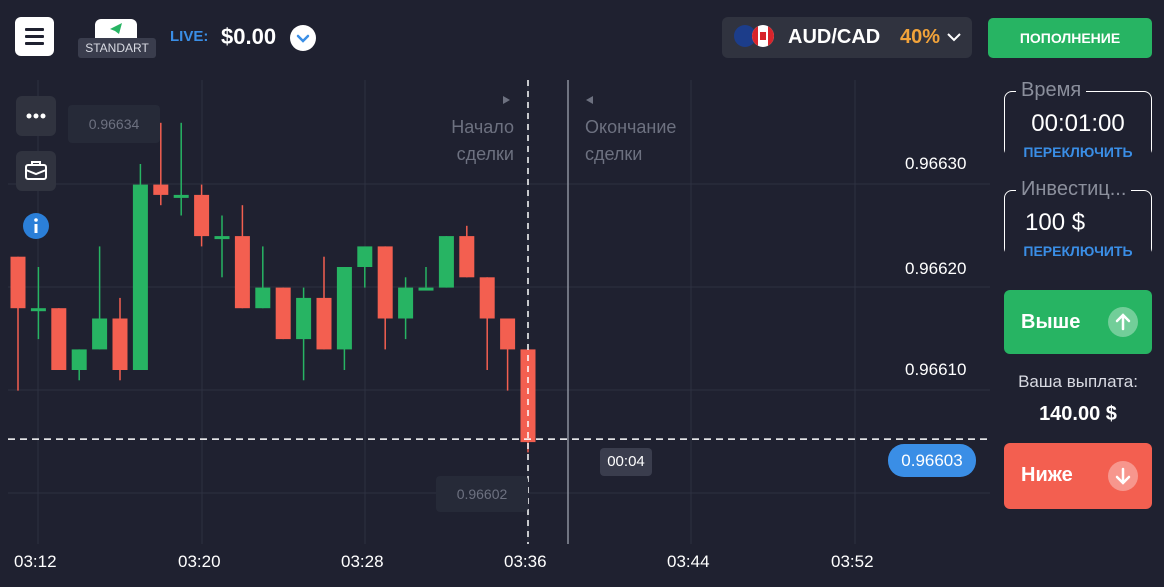 This screenshot has height=587, width=1164. Describe the element at coordinates (688, 561) in the screenshot. I see `time-axis-label: 03:44` at that location.